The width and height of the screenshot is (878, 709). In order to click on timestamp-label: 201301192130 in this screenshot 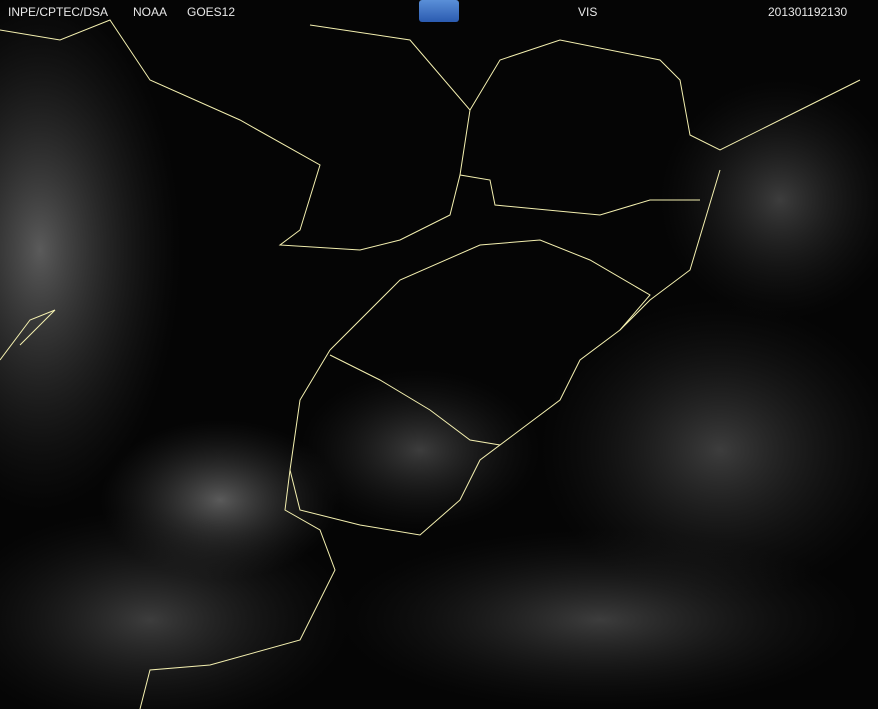, I will do `click(808, 12)`.